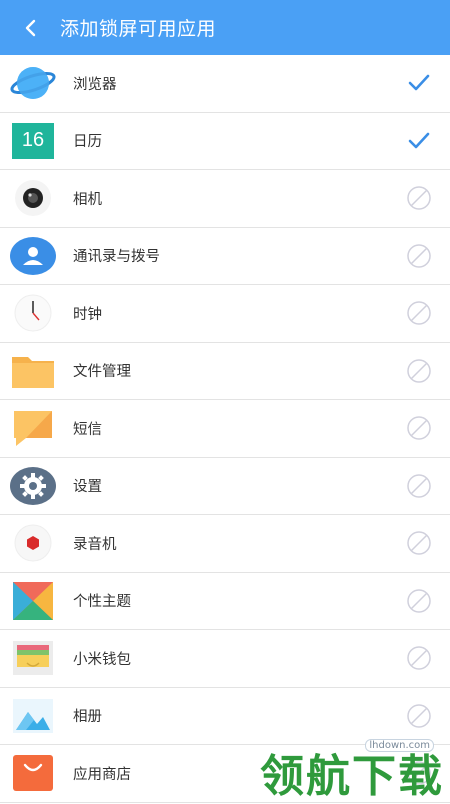 Image resolution: width=450 pixels, height=804 pixels. Describe the element at coordinates (225, 141) in the screenshot. I see `list-item-calendar: 16 日历` at that location.